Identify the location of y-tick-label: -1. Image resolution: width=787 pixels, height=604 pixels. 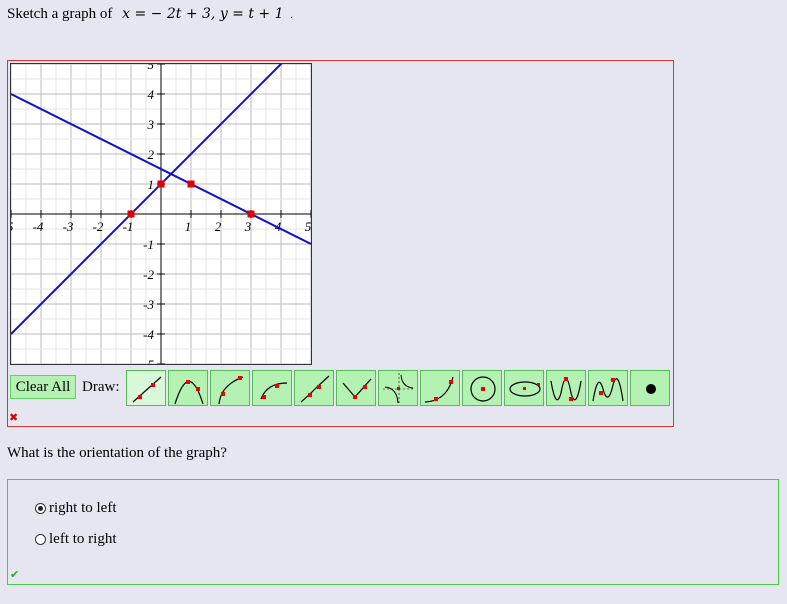
(148, 244).